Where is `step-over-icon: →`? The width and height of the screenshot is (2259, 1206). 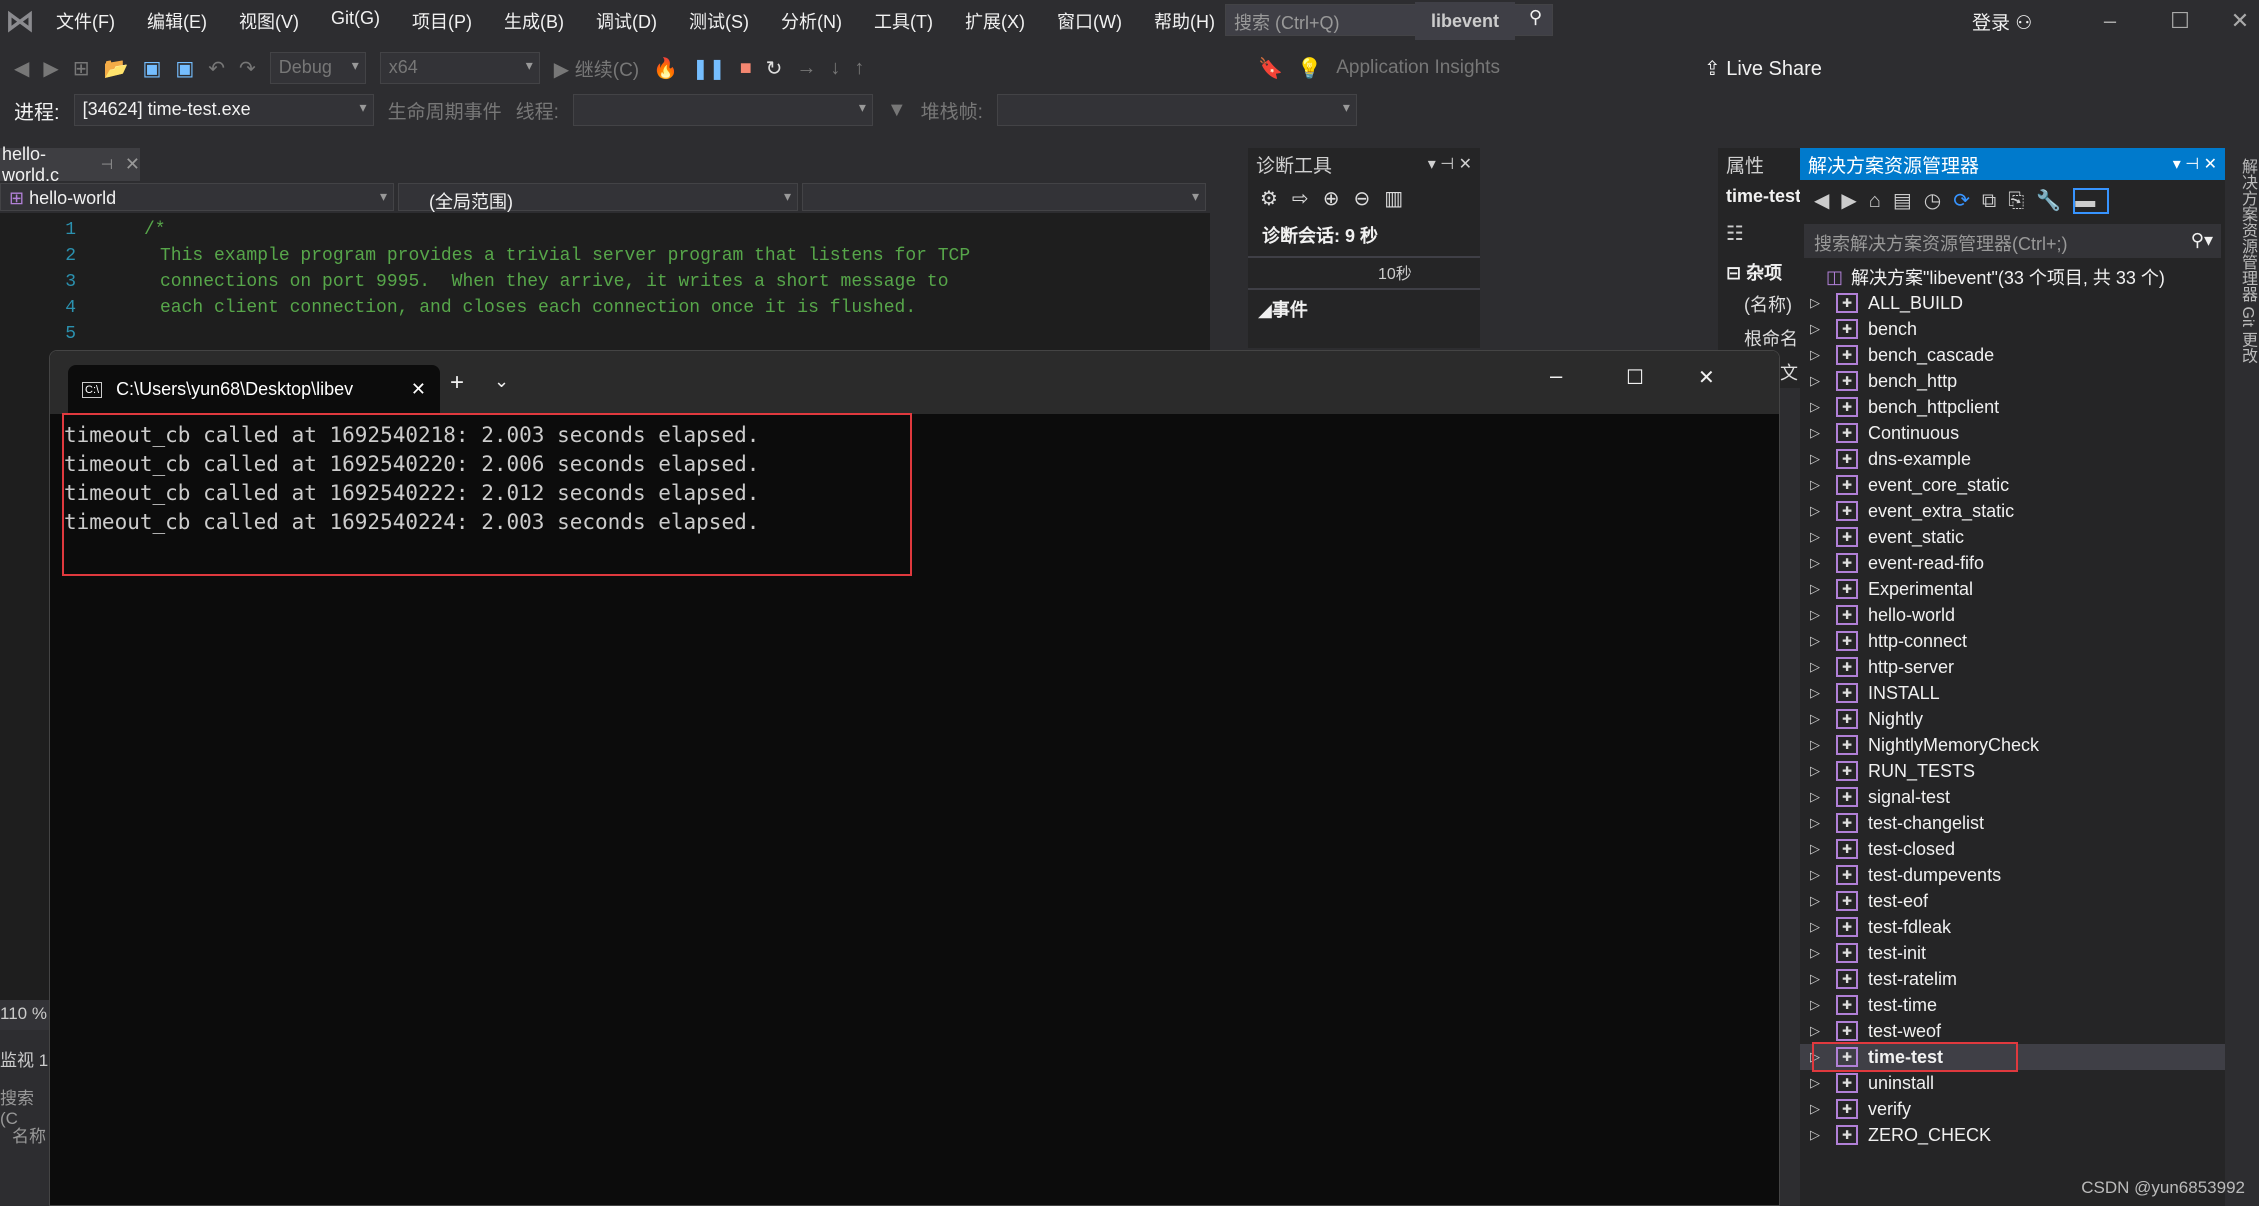 step-over-icon: → is located at coordinates (806, 68).